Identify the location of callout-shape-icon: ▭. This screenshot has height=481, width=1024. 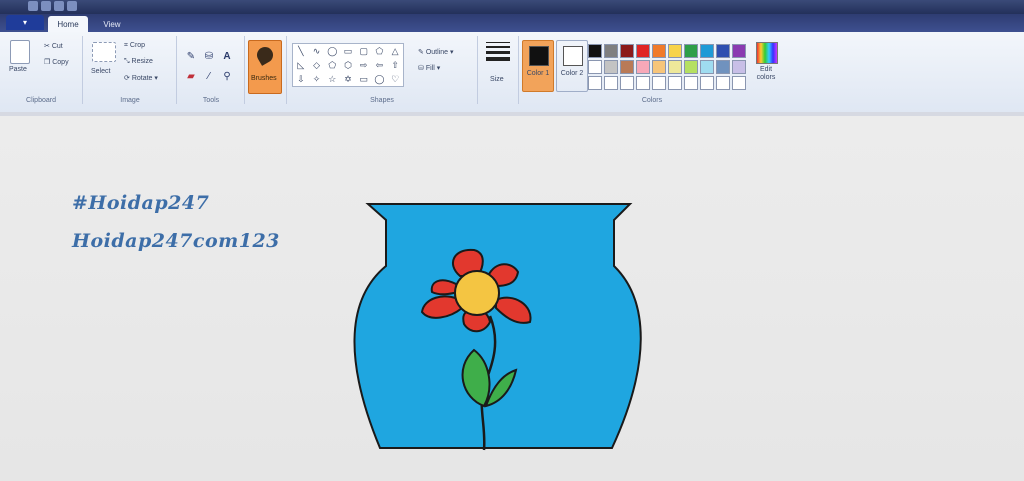
(364, 79).